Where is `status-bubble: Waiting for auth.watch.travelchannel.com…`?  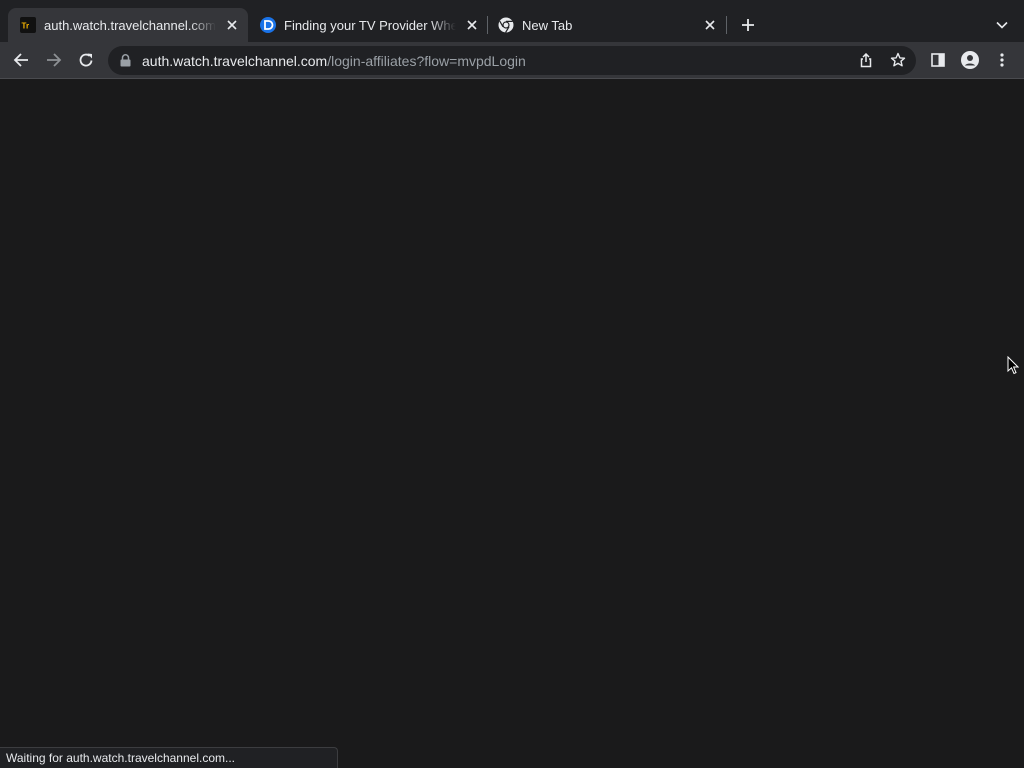
status-bubble: Waiting for auth.watch.travelchannel.com… is located at coordinates (169, 757).